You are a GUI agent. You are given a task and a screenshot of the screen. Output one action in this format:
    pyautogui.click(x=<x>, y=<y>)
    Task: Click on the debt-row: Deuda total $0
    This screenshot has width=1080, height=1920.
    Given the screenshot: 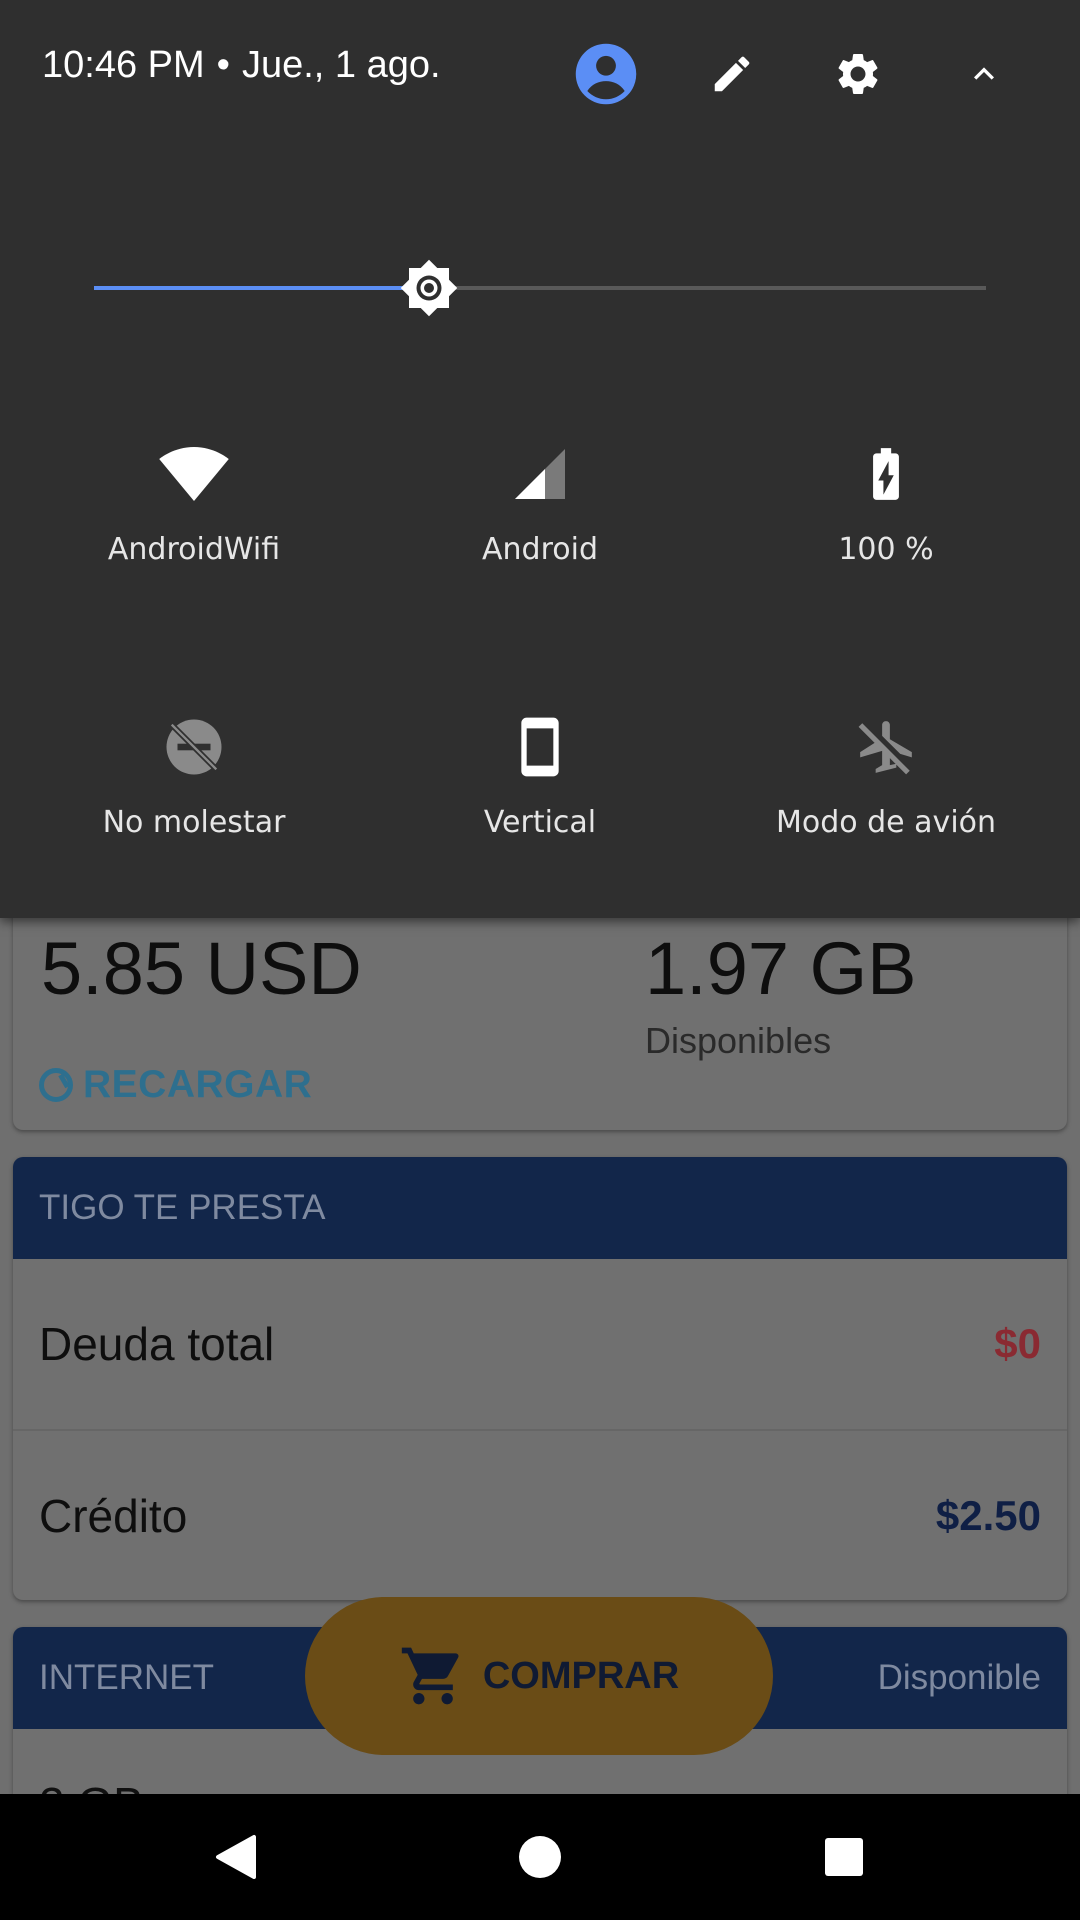 What is the action you would take?
    pyautogui.click(x=540, y=1345)
    